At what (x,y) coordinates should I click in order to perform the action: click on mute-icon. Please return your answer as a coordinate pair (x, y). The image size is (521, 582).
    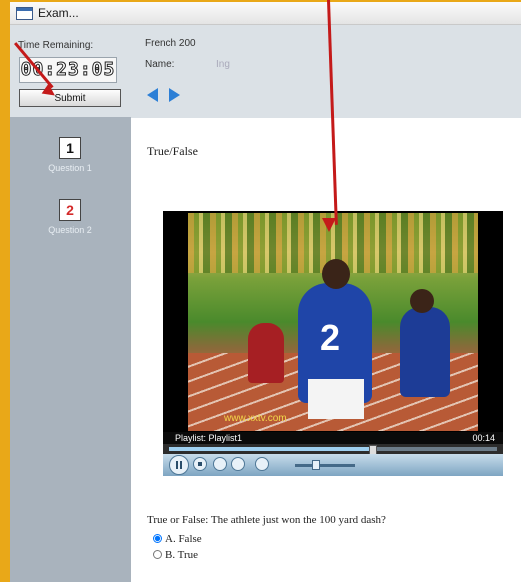
    Looking at the image, I should click on (262, 464).